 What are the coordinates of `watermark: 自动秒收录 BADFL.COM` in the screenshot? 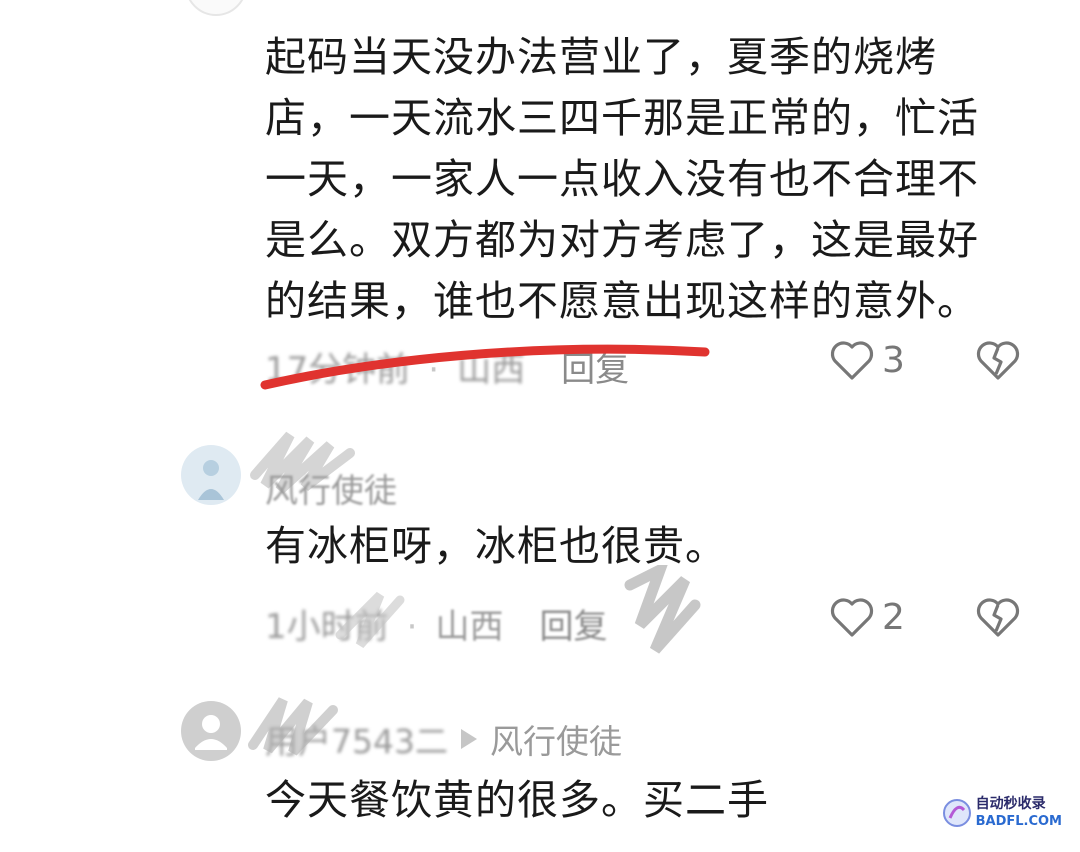 It's located at (1002, 813).